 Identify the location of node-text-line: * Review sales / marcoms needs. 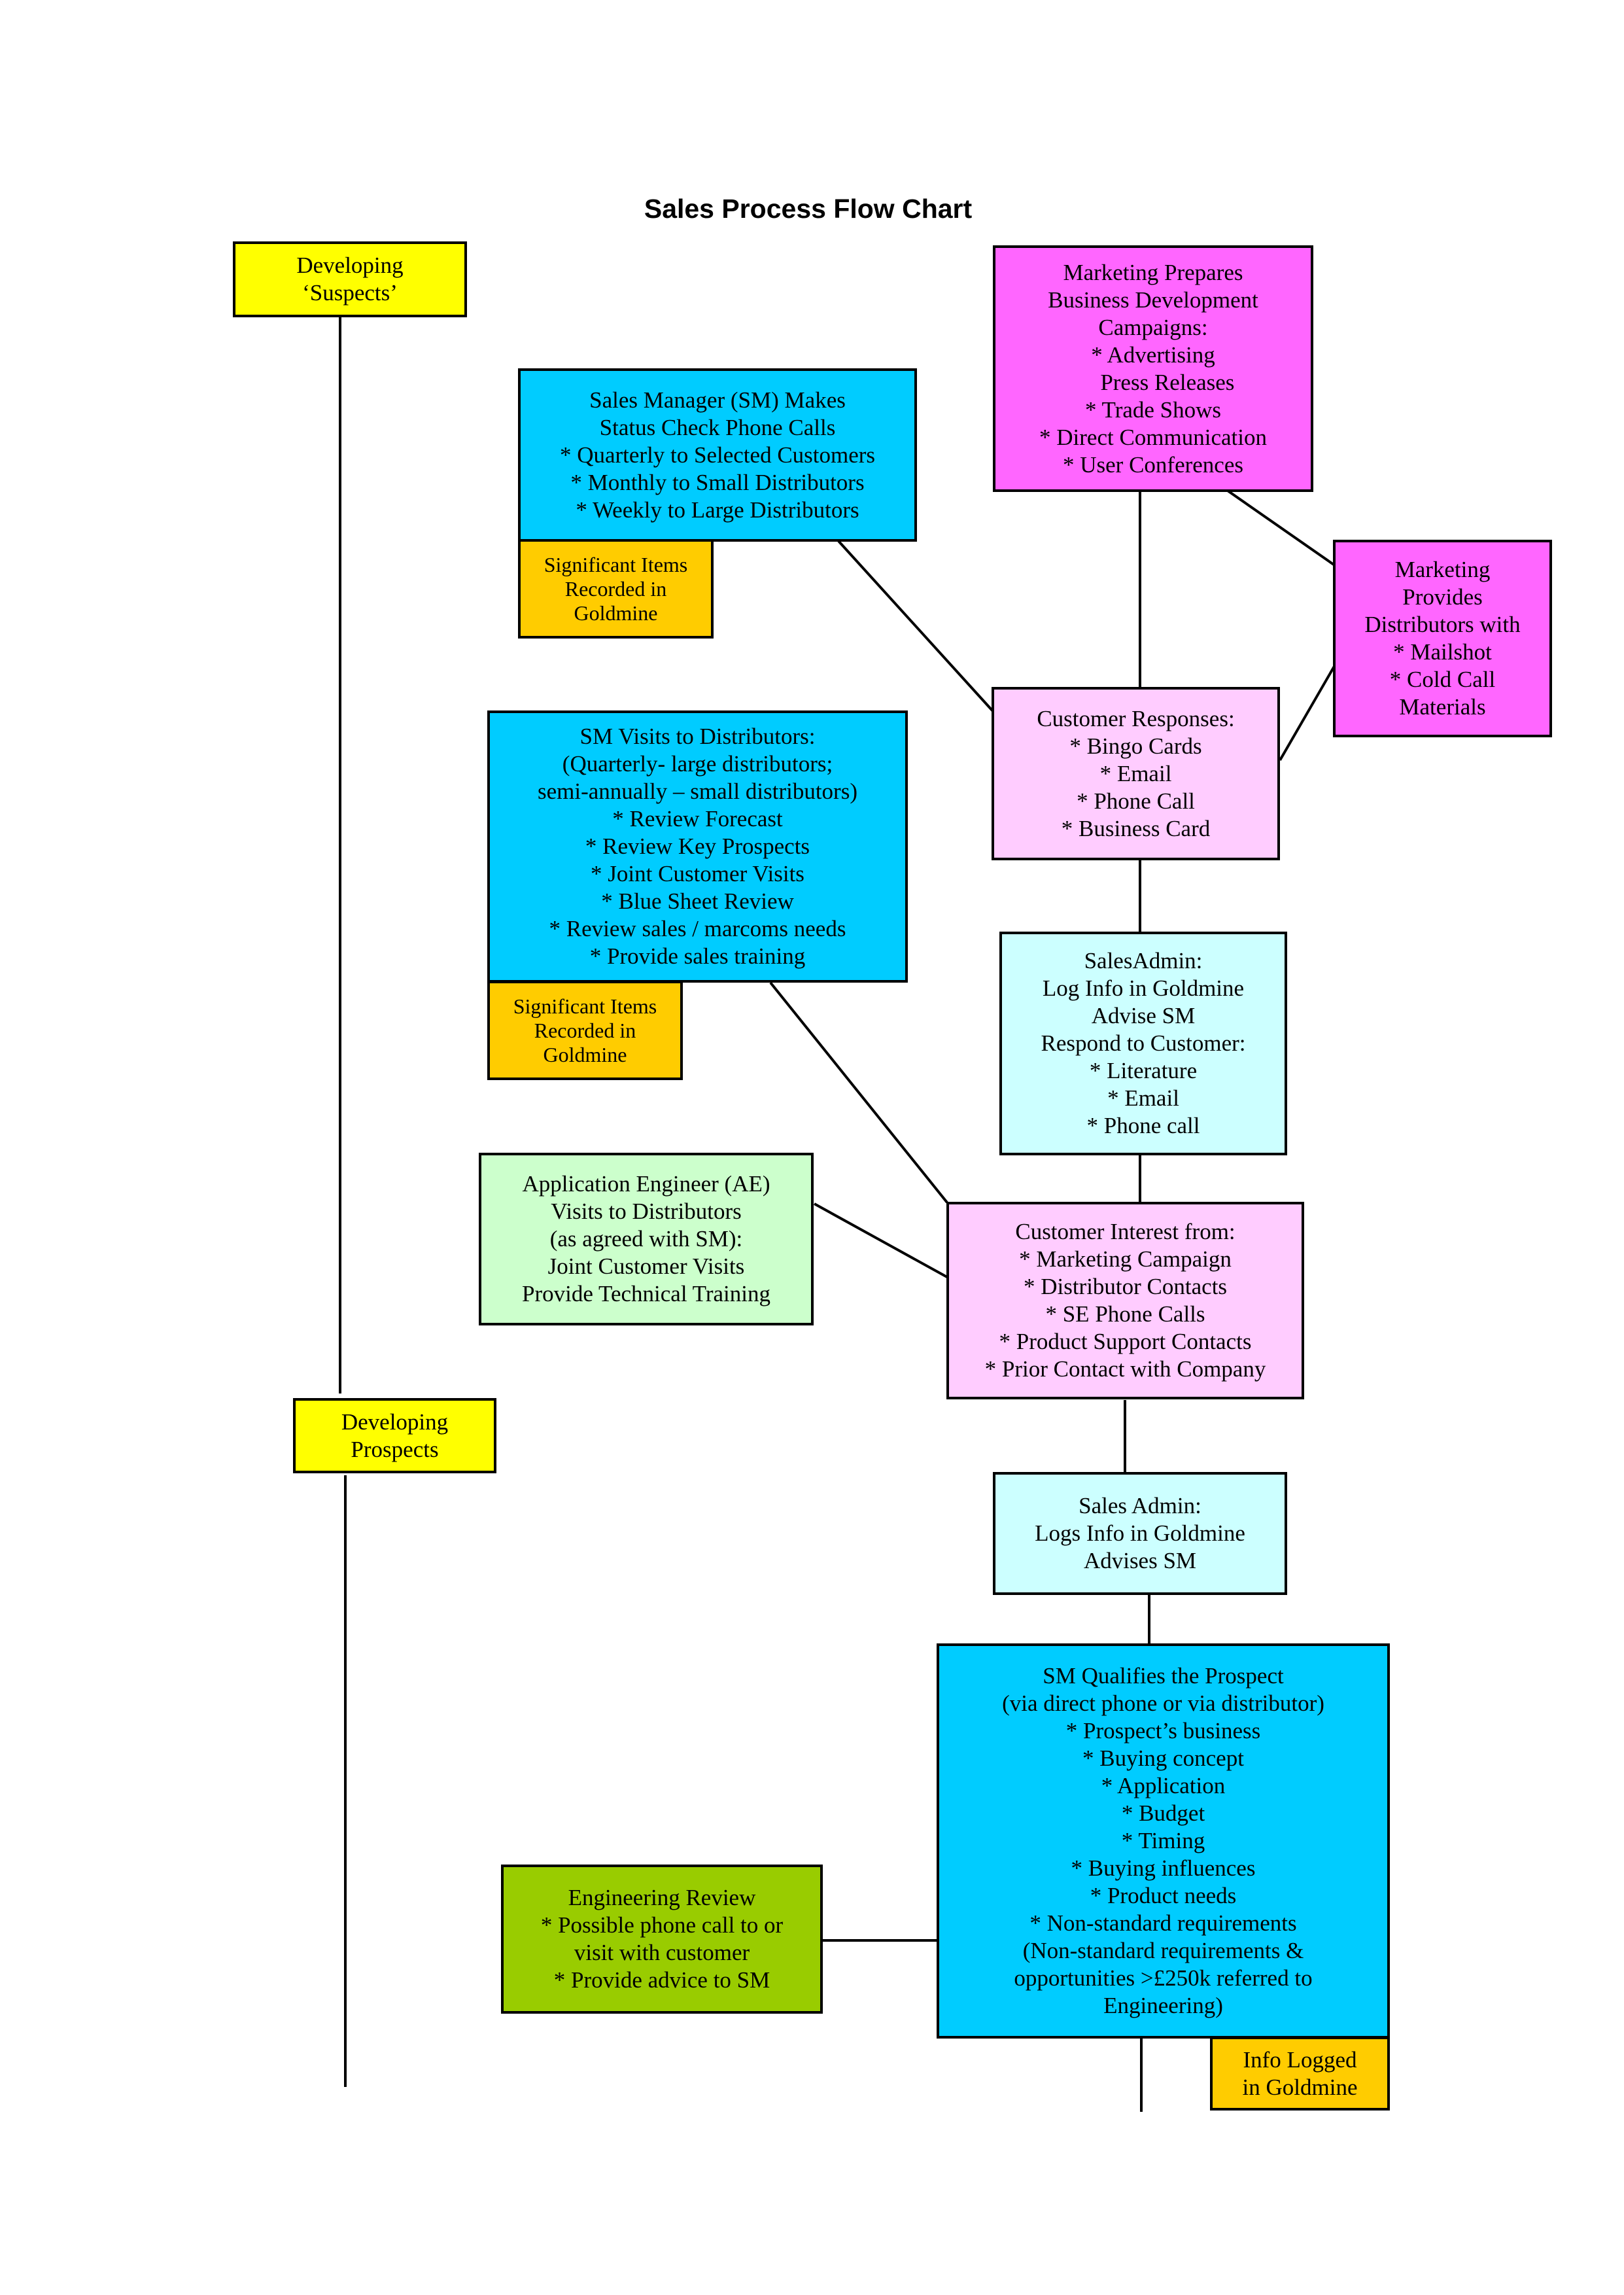
(698, 928).